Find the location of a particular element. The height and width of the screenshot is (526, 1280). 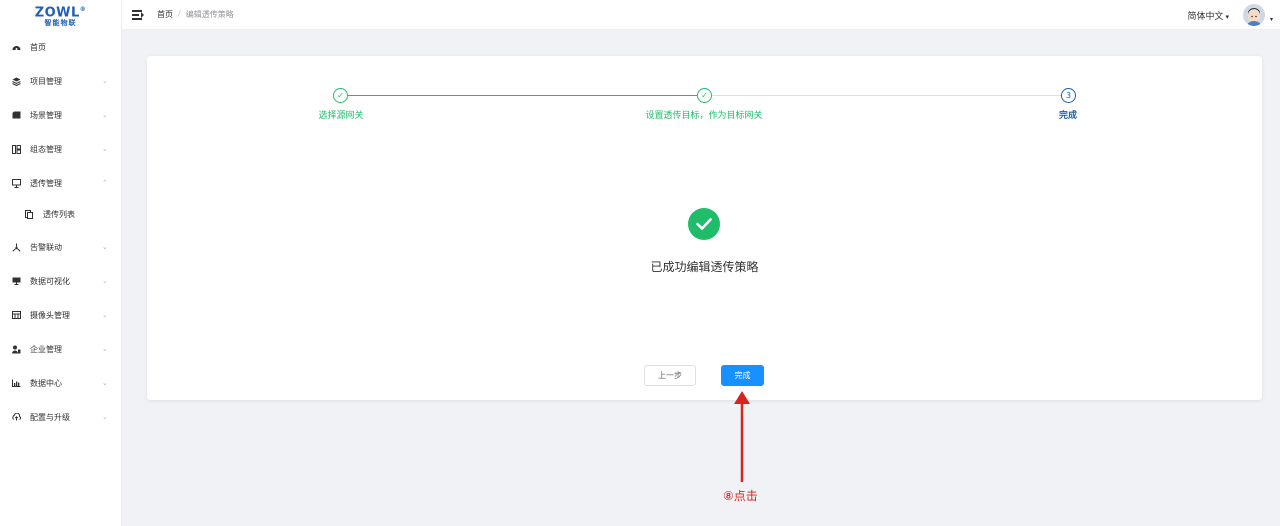

sidebar-item-data-center: 数据中心 ⌄ is located at coordinates (61, 383).